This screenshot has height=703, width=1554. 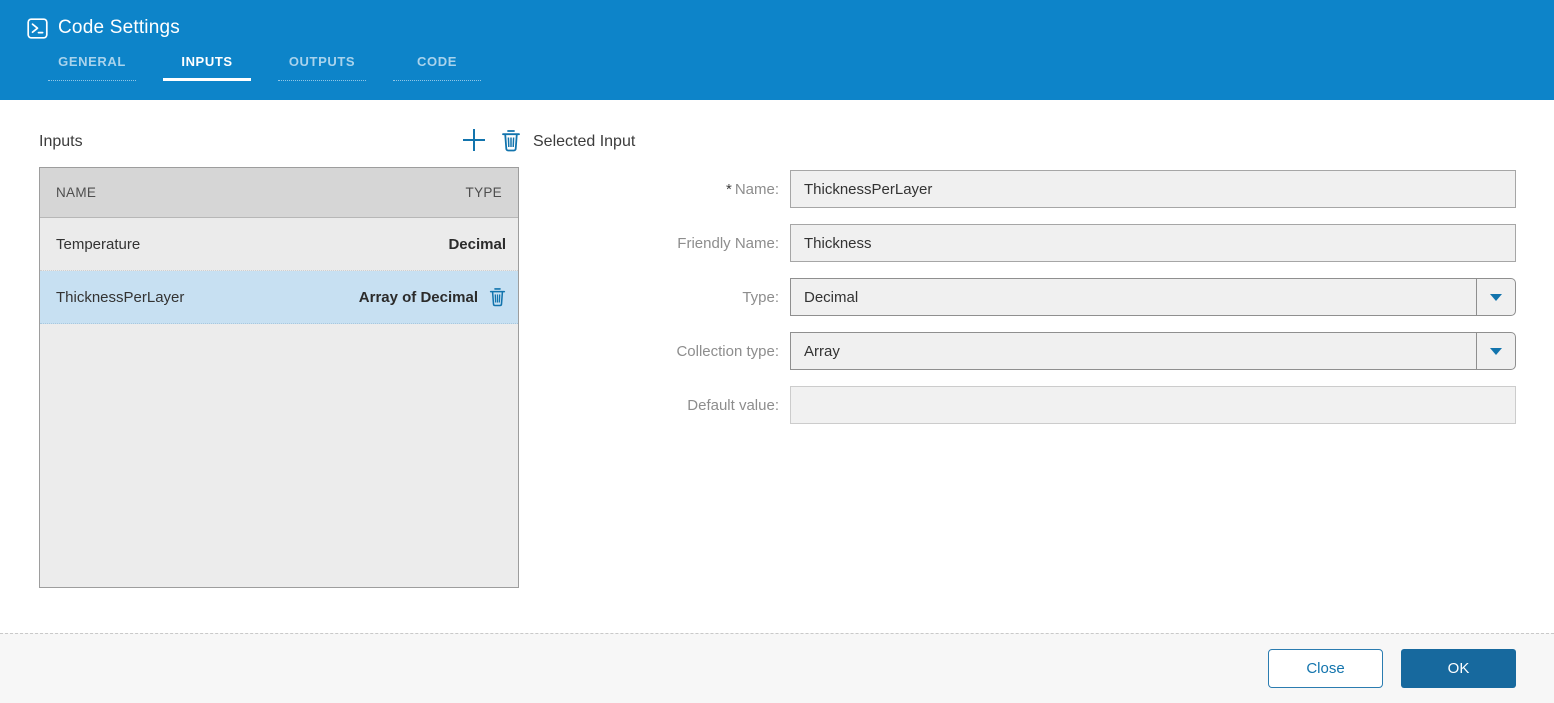 What do you see at coordinates (1153, 405) in the screenshot?
I see `default-value-field` at bounding box center [1153, 405].